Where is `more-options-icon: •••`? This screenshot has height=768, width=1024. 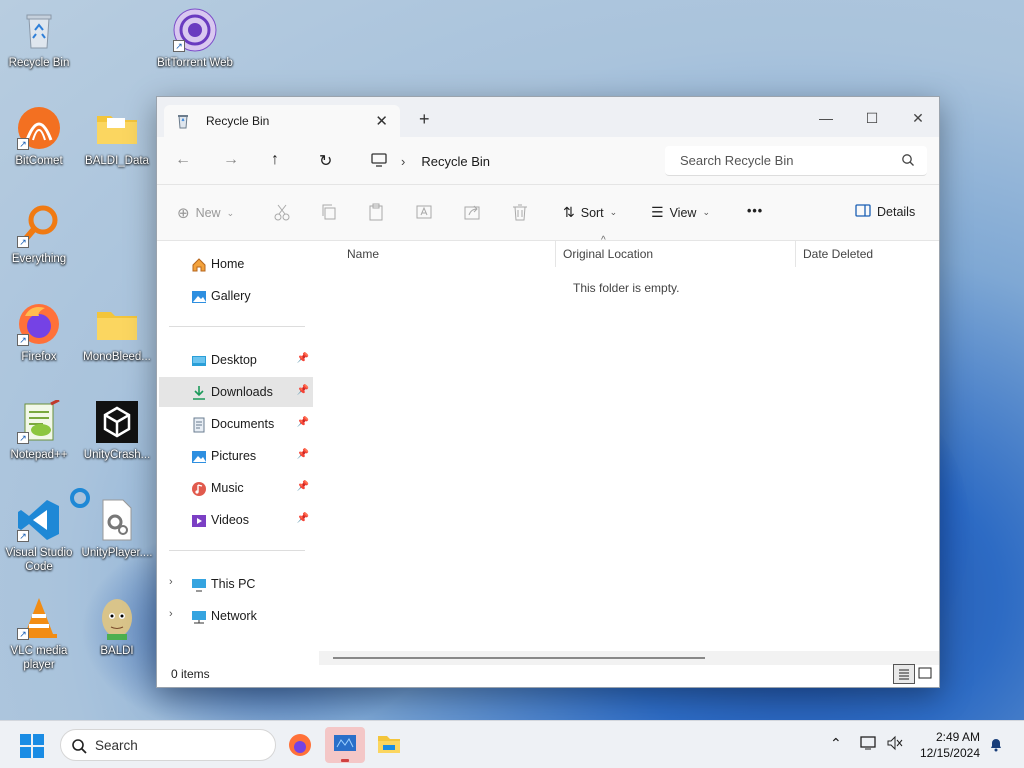 more-options-icon: ••• is located at coordinates (755, 211).